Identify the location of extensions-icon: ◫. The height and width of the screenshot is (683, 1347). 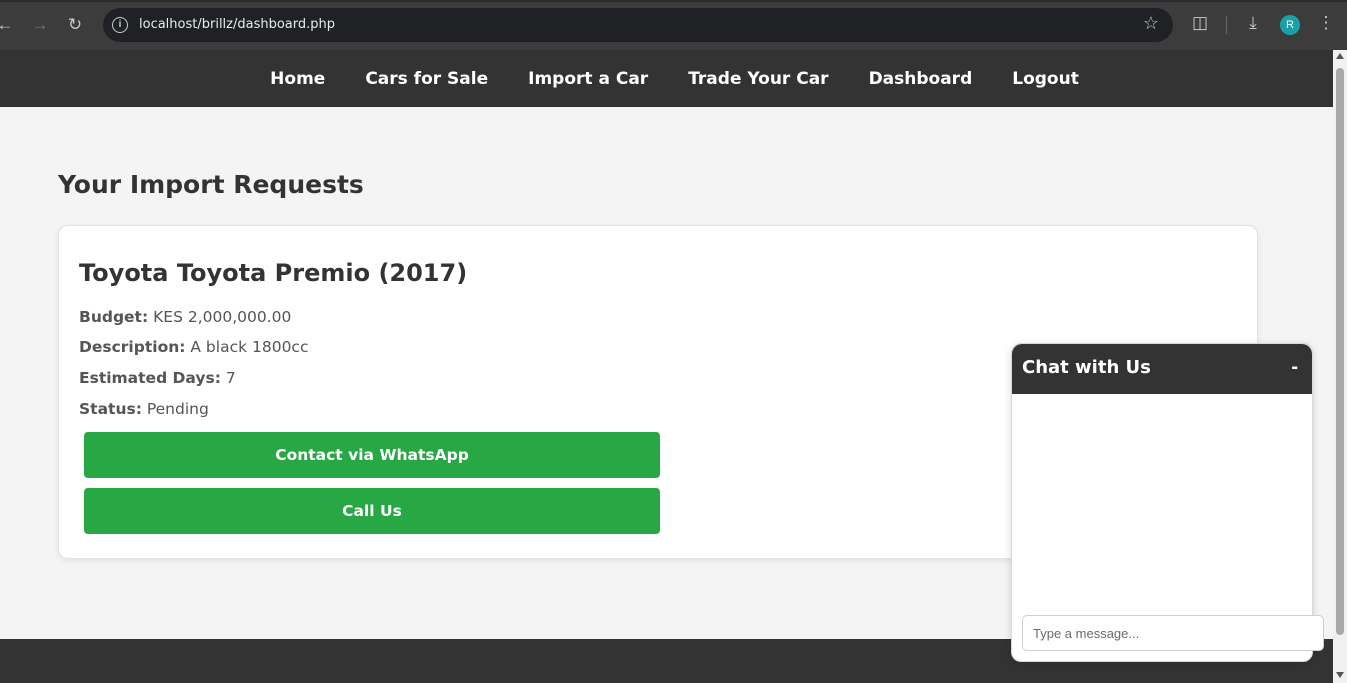
(1200, 23).